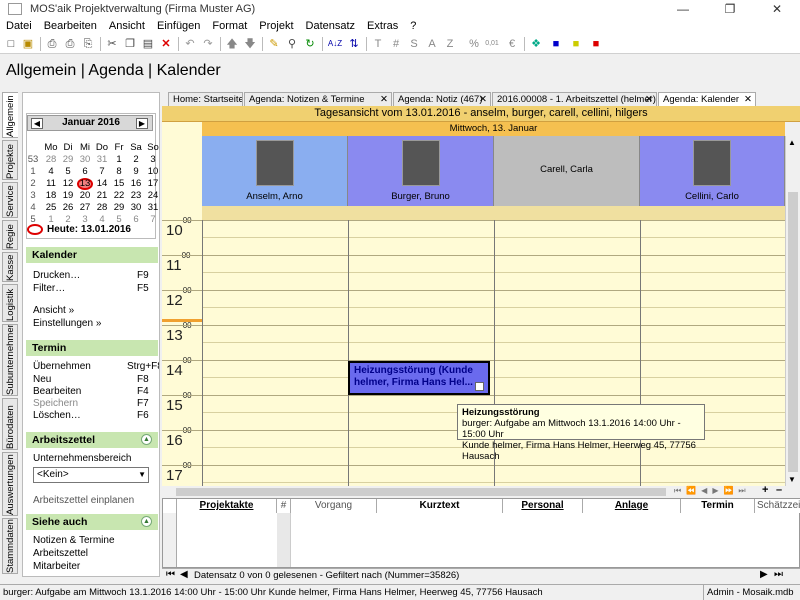 Image resolution: width=800 pixels, height=600 pixels. What do you see at coordinates (184, 574) in the screenshot?
I see `prev-record-icon: ◀` at bounding box center [184, 574].